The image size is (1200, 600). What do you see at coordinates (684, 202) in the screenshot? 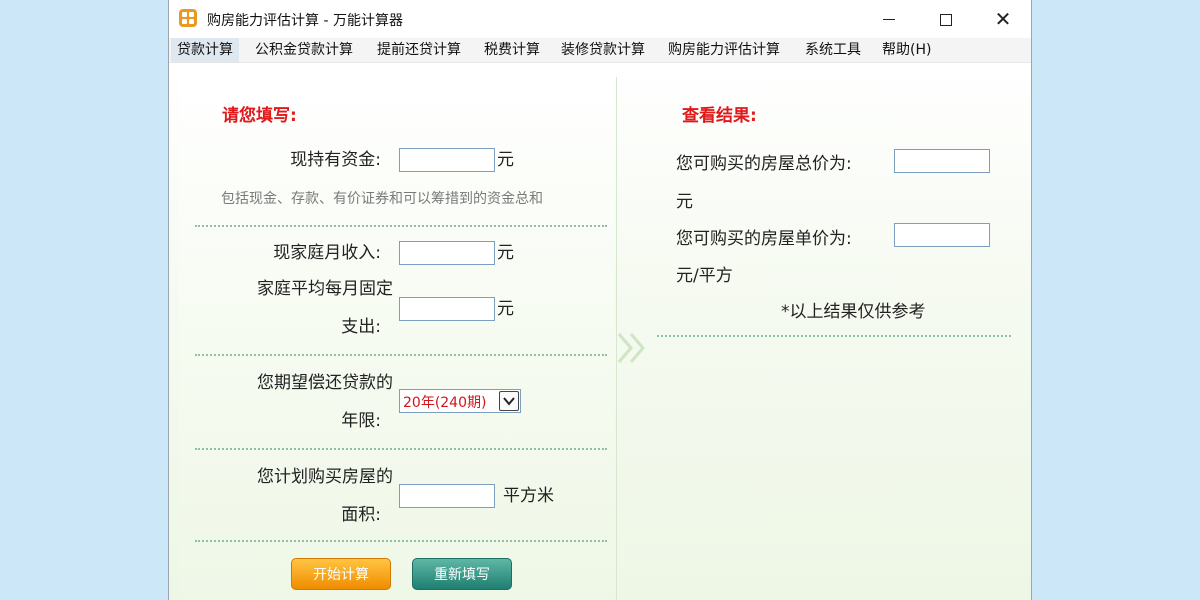
I see `total-price-unit: 元` at bounding box center [684, 202].